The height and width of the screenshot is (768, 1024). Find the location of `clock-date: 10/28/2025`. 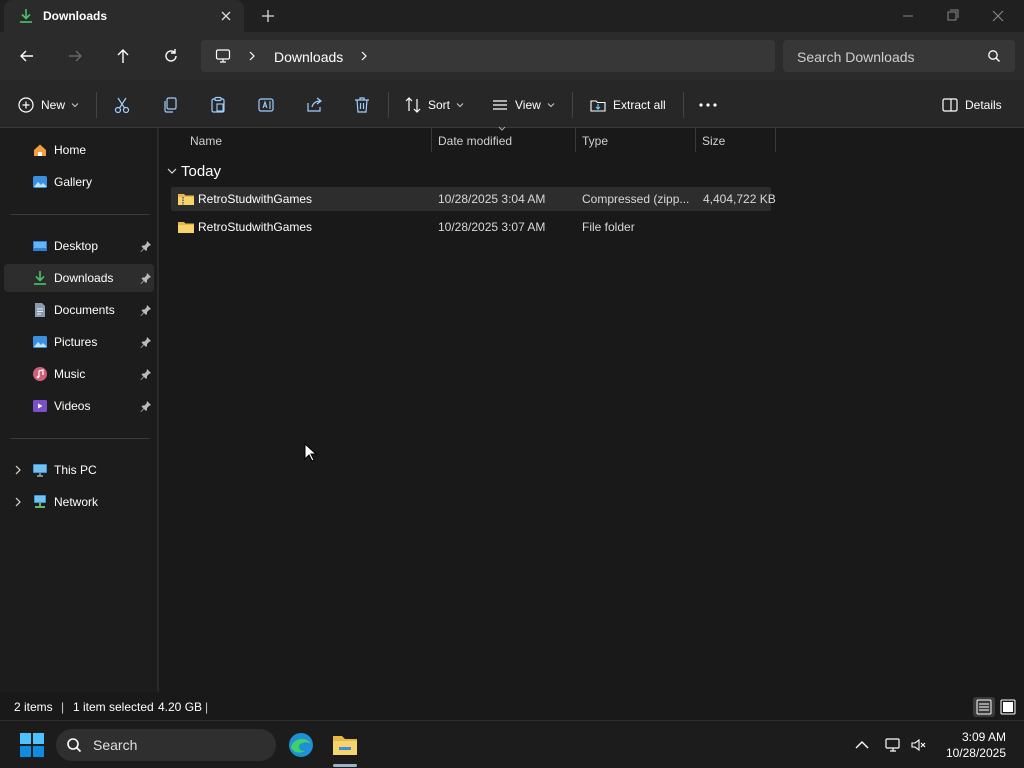

clock-date: 10/28/2025 is located at coordinates (975, 753).